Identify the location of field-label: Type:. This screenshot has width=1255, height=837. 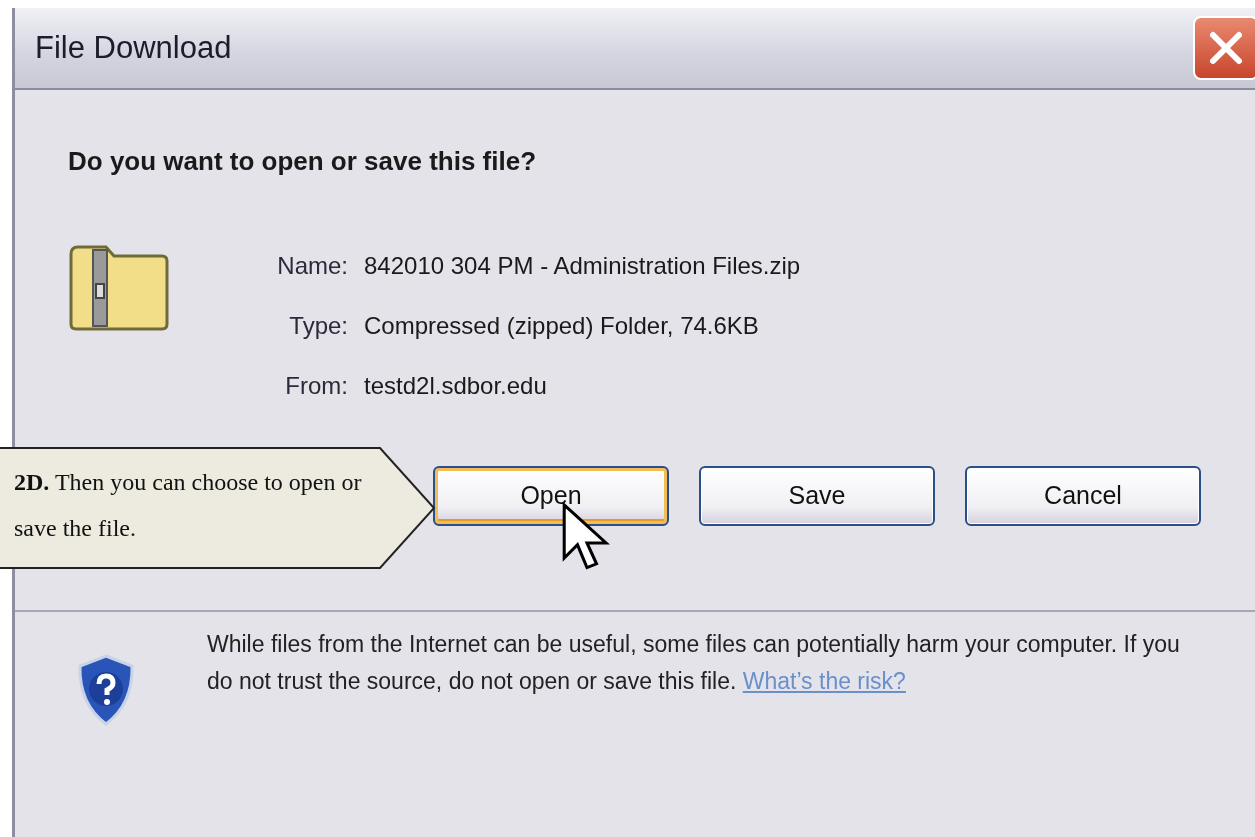
(318, 326).